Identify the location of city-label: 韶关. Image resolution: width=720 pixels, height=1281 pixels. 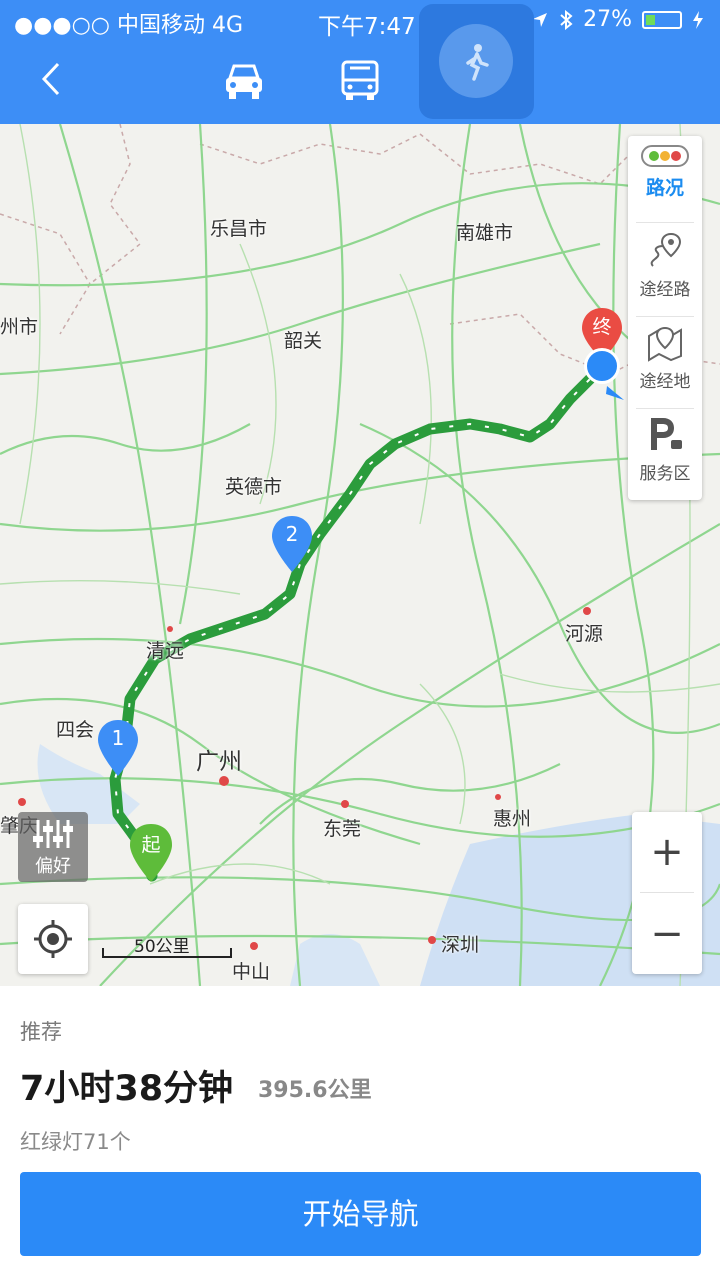
(303, 341).